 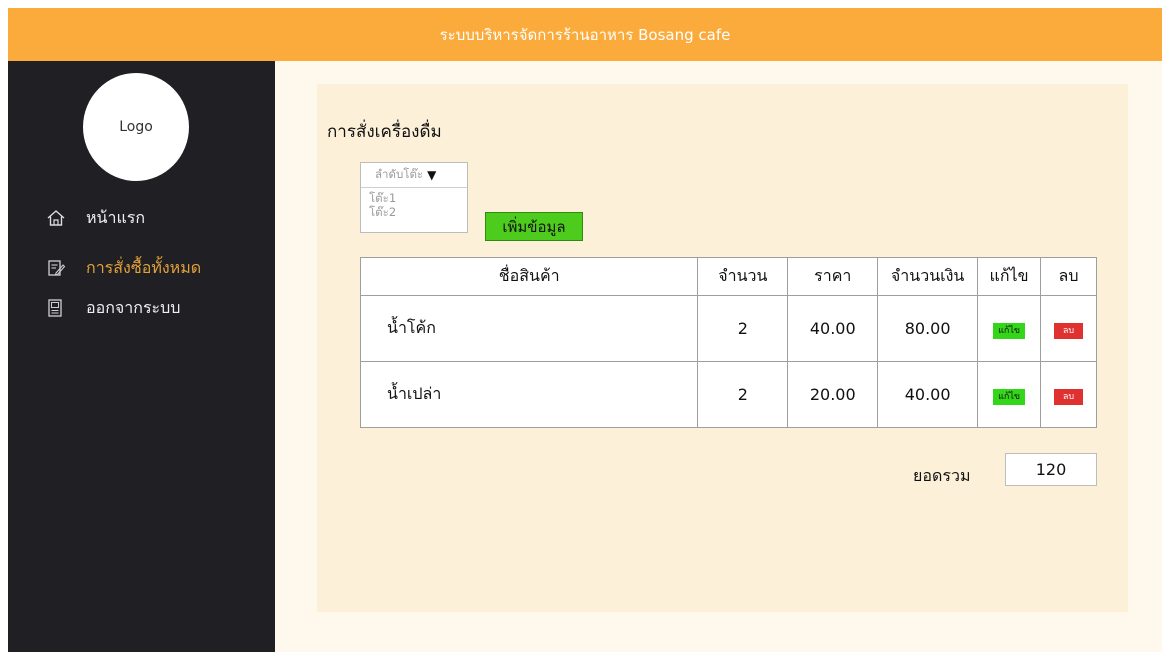 What do you see at coordinates (833, 328) in the screenshot?
I see `cell-price: 40.00` at bounding box center [833, 328].